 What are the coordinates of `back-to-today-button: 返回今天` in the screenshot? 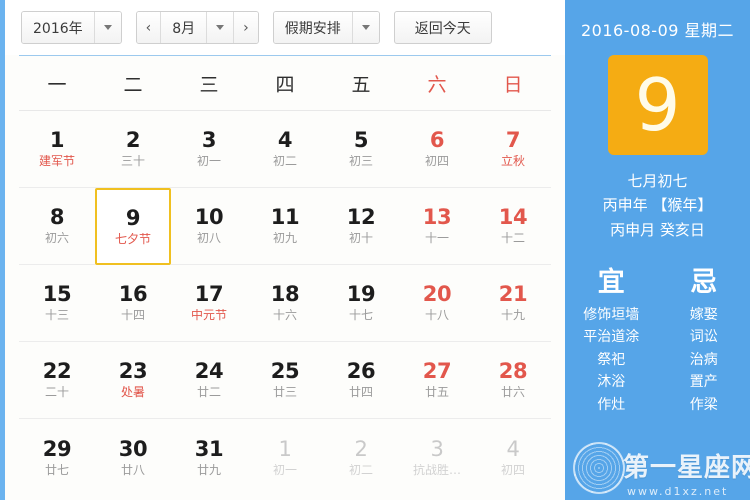 It's located at (442, 27).